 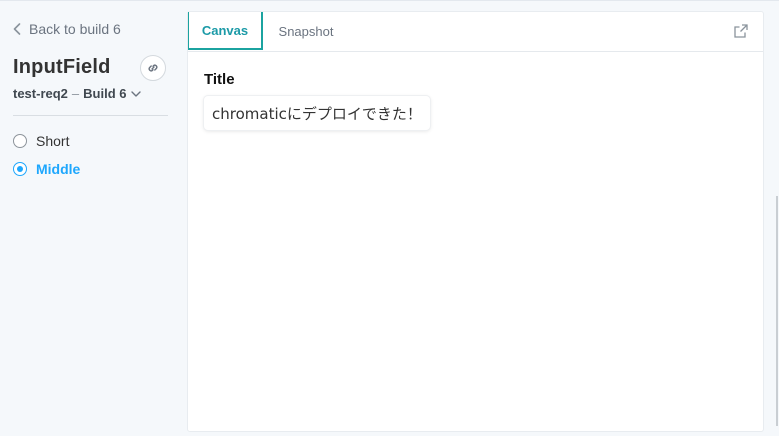 What do you see at coordinates (20, 169) in the screenshot?
I see `story-radio-middle` at bounding box center [20, 169].